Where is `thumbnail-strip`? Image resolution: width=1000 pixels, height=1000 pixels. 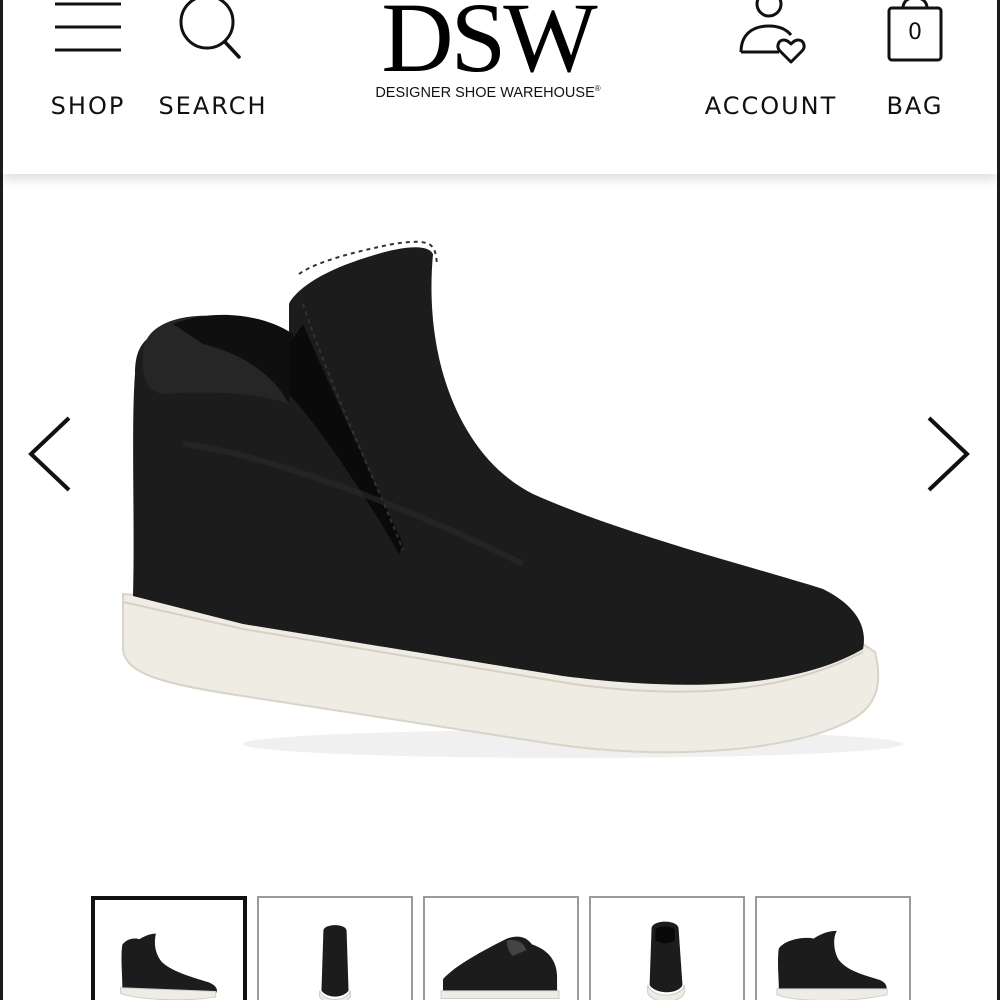 thumbnail-strip is located at coordinates (506, 948).